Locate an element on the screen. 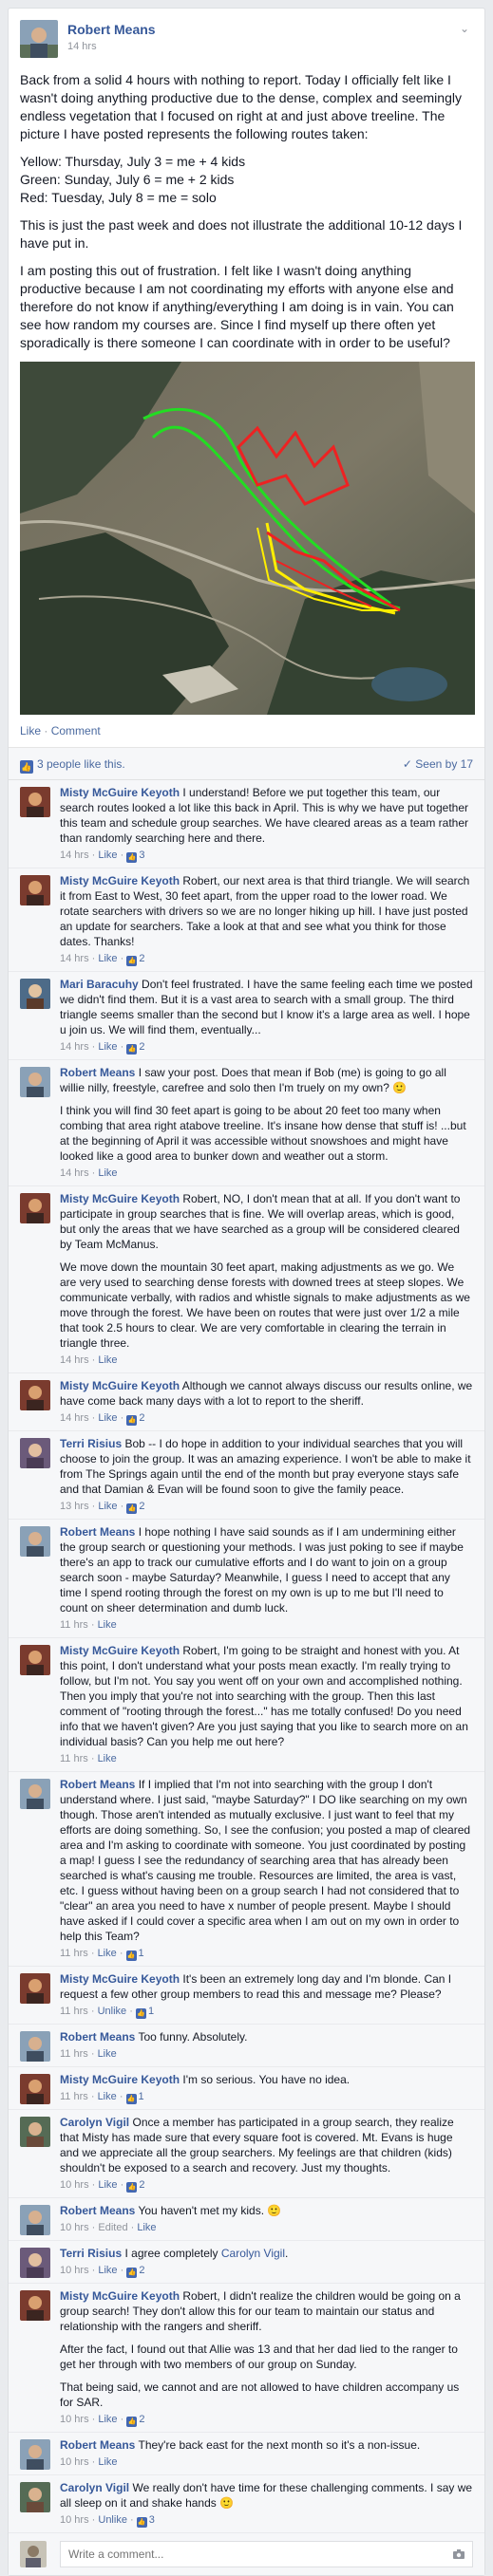 The width and height of the screenshot is (493, 2576). comment-link: Comment is located at coordinates (76, 730).